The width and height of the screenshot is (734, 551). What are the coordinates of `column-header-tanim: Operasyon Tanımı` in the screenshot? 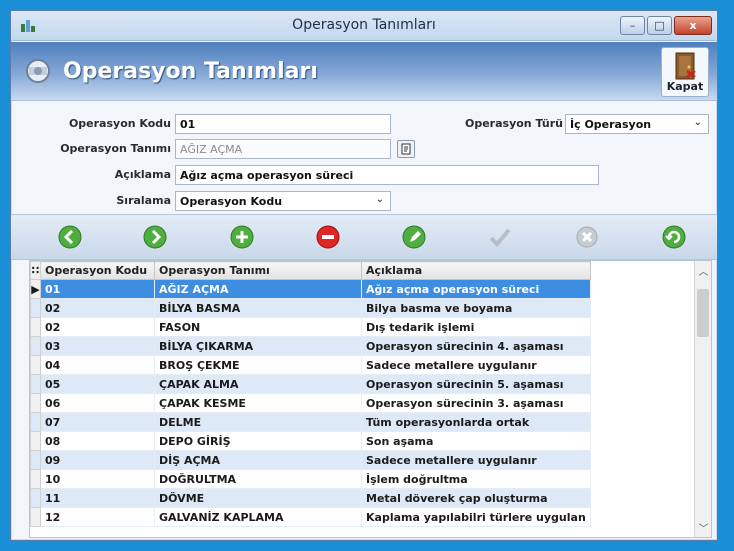 It's located at (258, 270).